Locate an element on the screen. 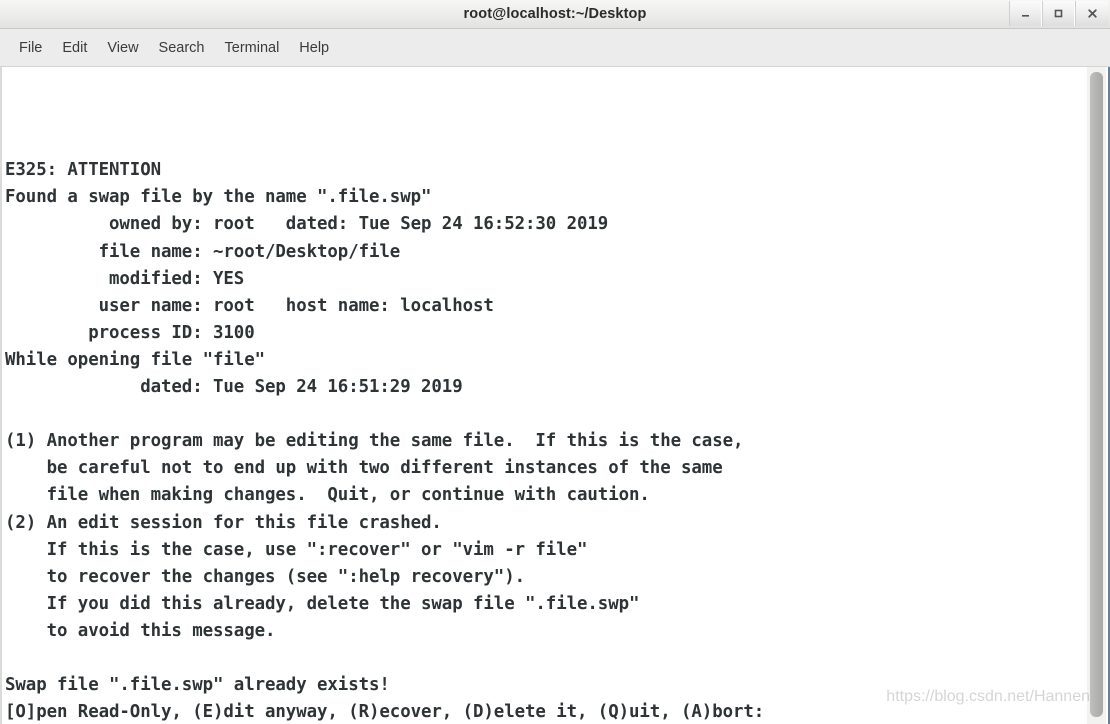 The width and height of the screenshot is (1110, 724). window-title: root@localhost:~/Desktop is located at coordinates (555, 14).